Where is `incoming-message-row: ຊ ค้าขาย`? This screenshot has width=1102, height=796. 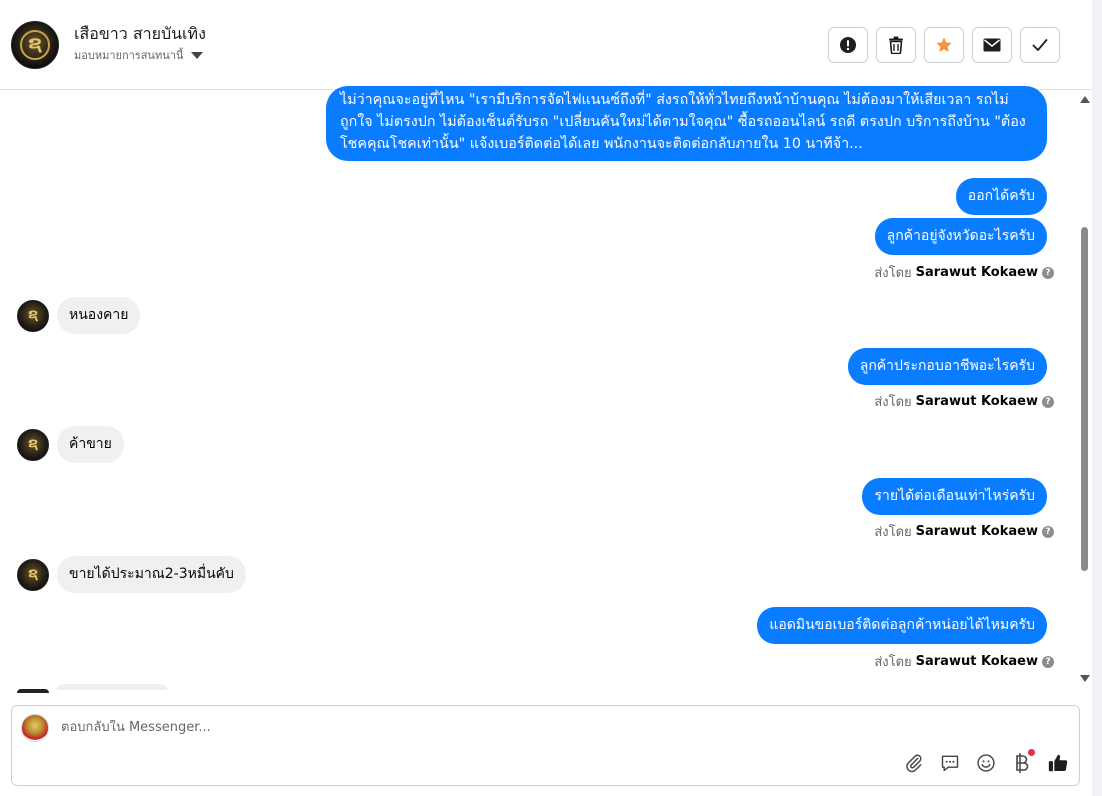
incoming-message-row: ຊ ค้าขาย is located at coordinates (70, 444).